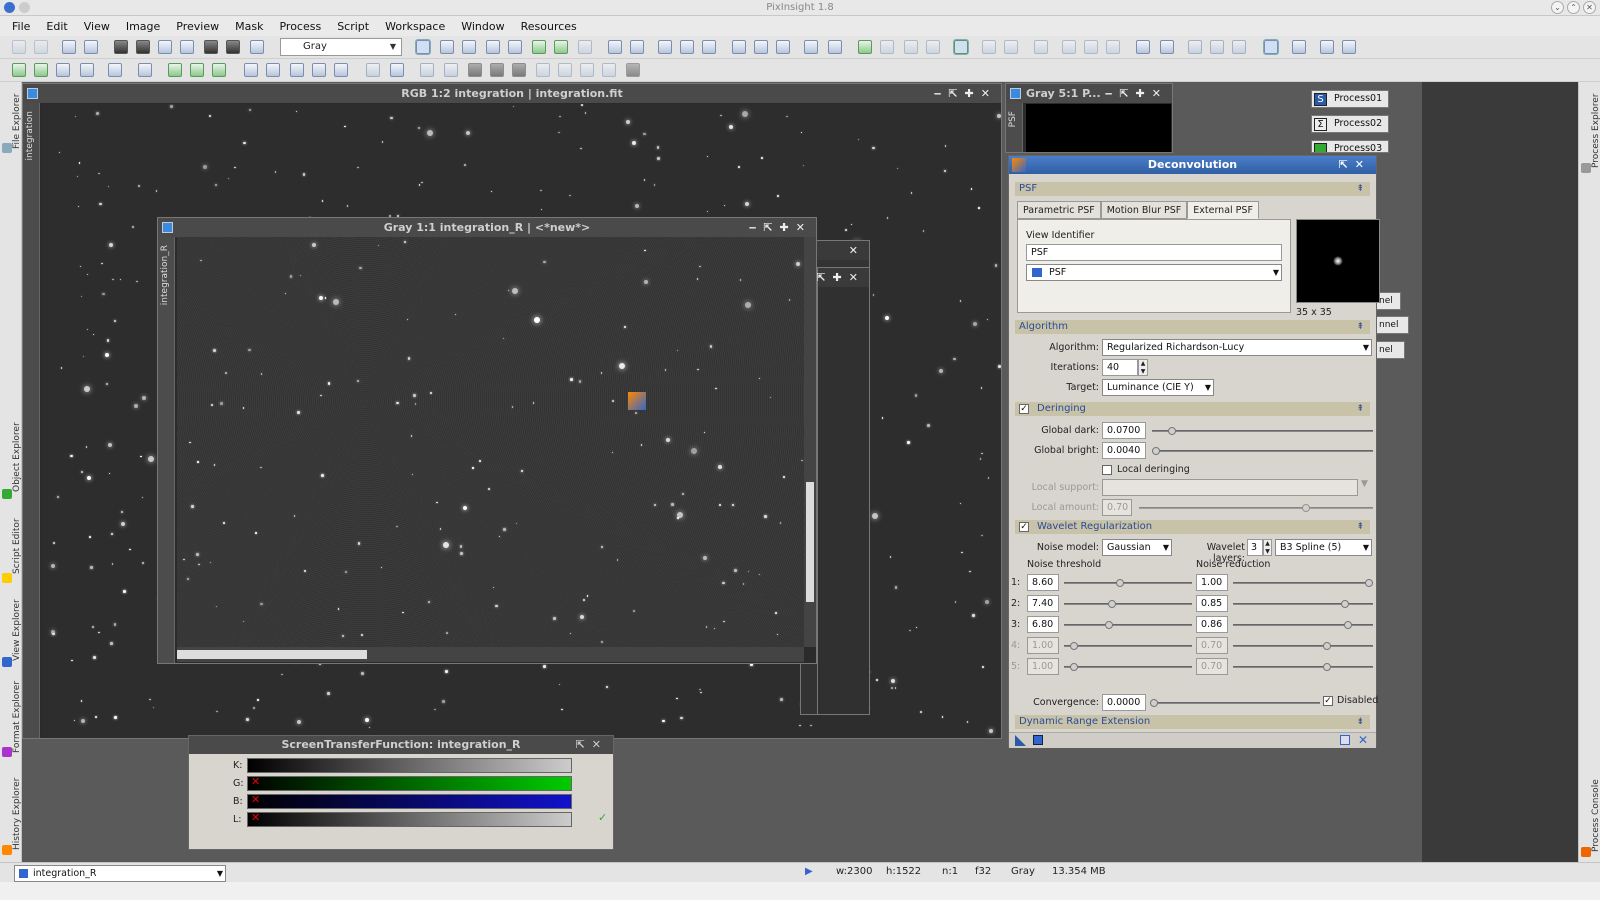 The image size is (1600, 900). I want to click on zoom-a-icon, so click(665, 47).